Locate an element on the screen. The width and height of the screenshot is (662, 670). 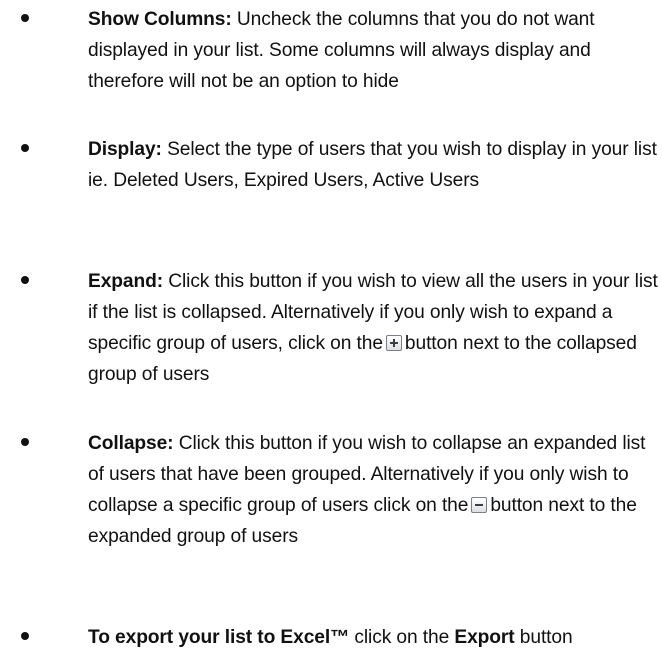
item-description-end: button is located at coordinates (543, 637).